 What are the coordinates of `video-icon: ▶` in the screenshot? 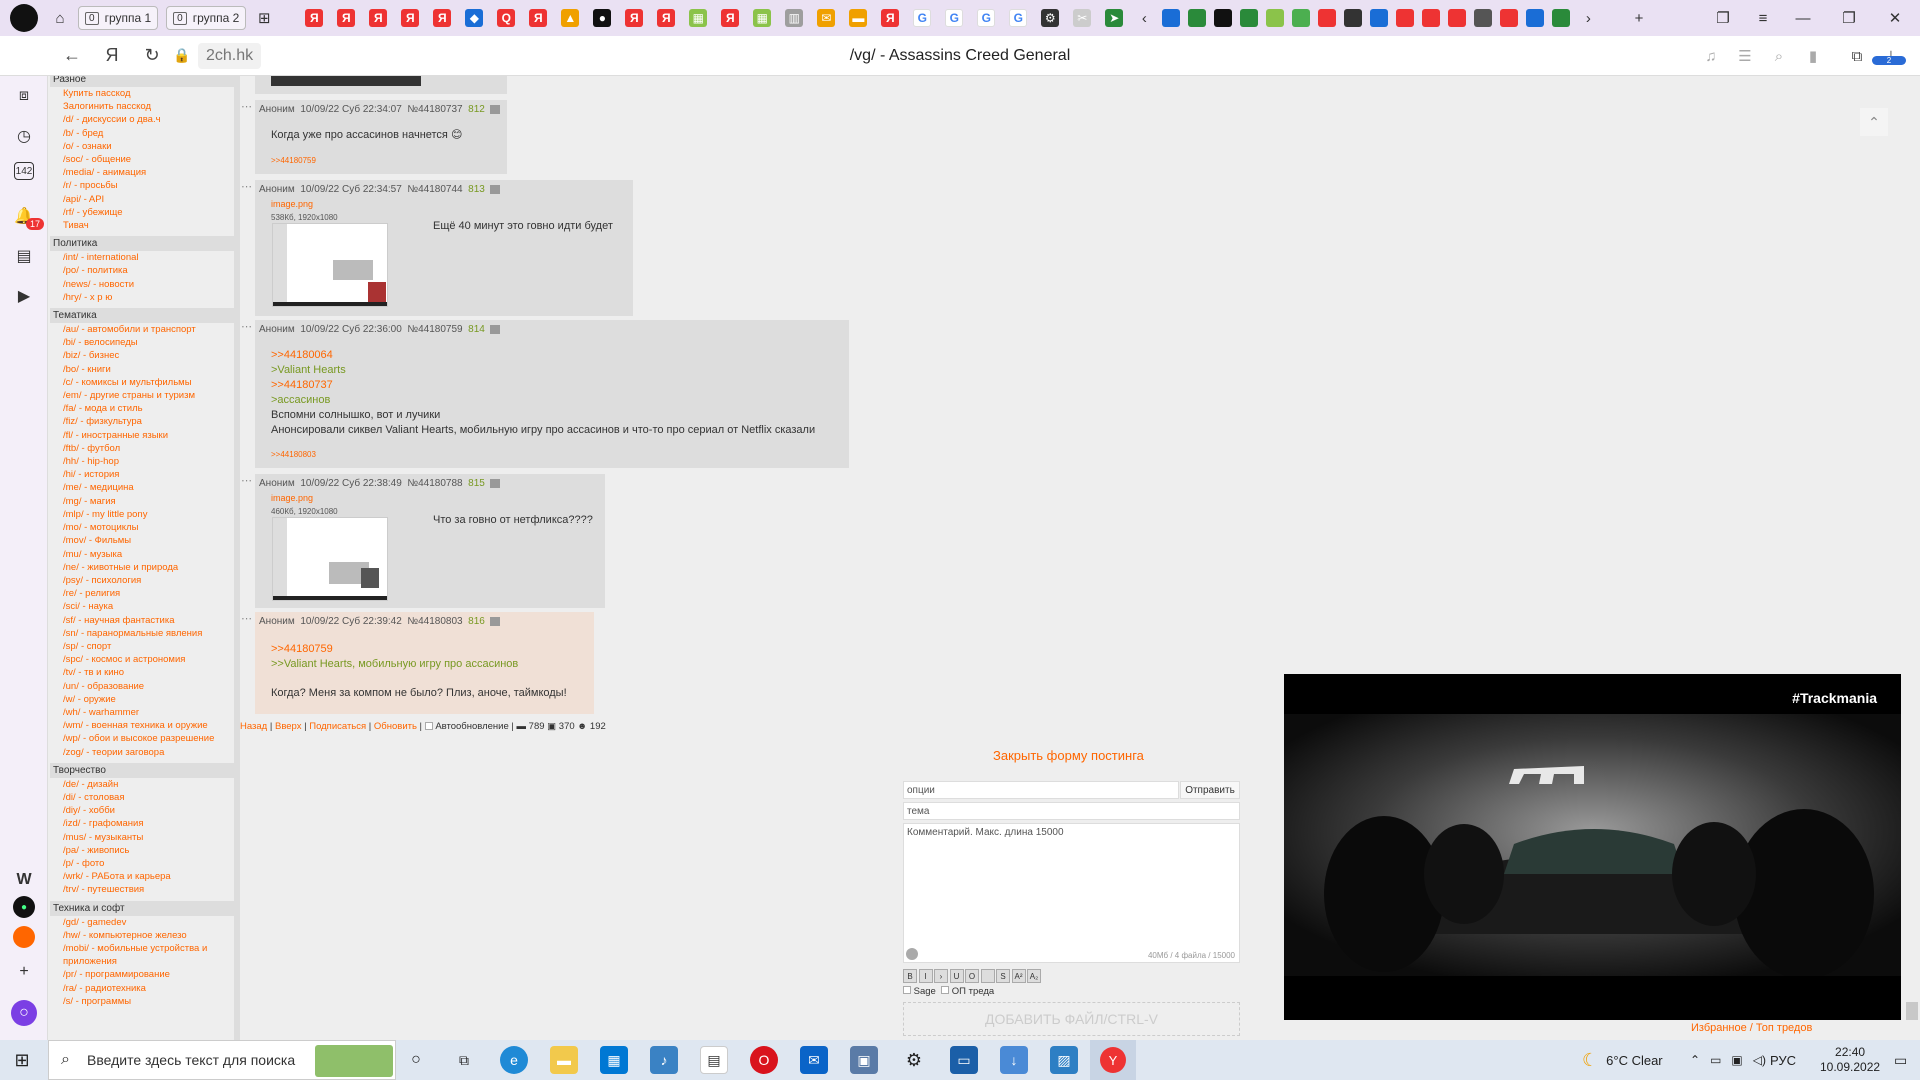 It's located at (24, 296).